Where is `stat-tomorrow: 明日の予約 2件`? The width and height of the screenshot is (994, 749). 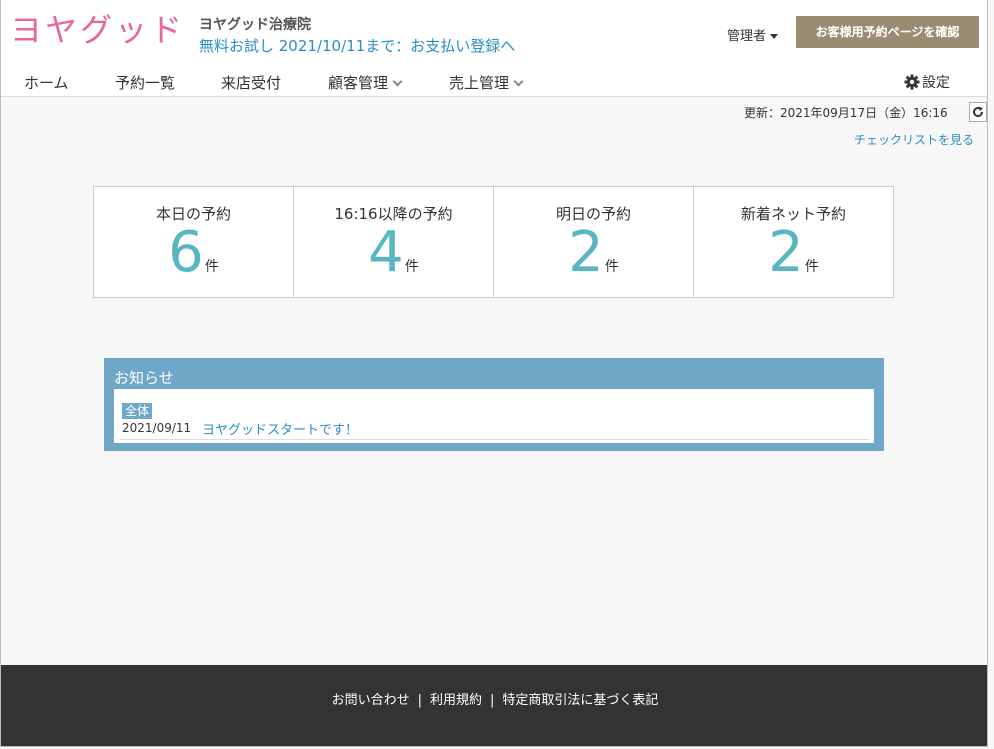 stat-tomorrow: 明日の予約 2件 is located at coordinates (594, 242).